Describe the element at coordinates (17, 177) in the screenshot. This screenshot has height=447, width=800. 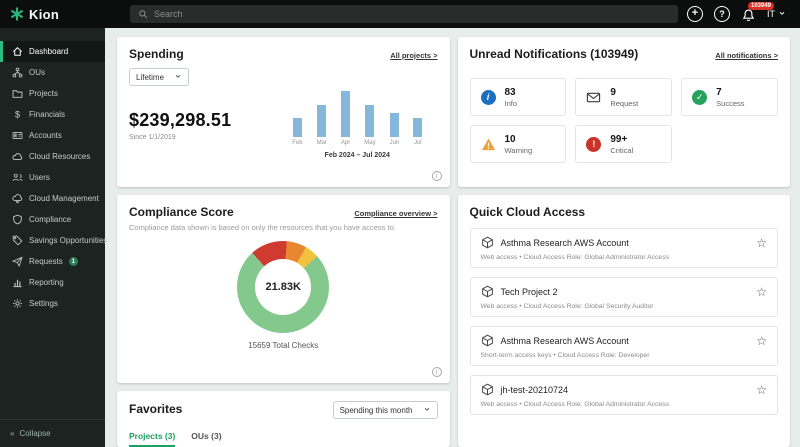
I see `users-icon` at that location.